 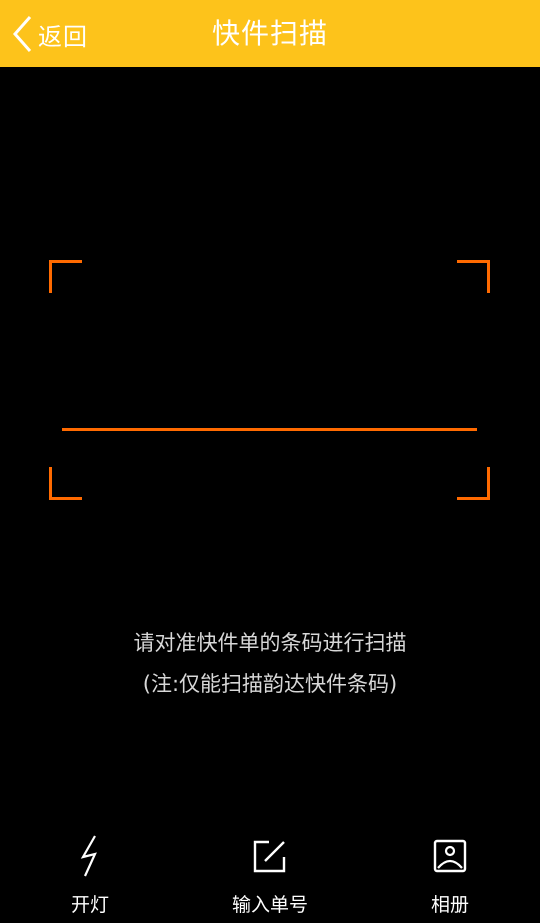 What do you see at coordinates (473, 483) in the screenshot?
I see `scan-corner-bottom-right` at bounding box center [473, 483].